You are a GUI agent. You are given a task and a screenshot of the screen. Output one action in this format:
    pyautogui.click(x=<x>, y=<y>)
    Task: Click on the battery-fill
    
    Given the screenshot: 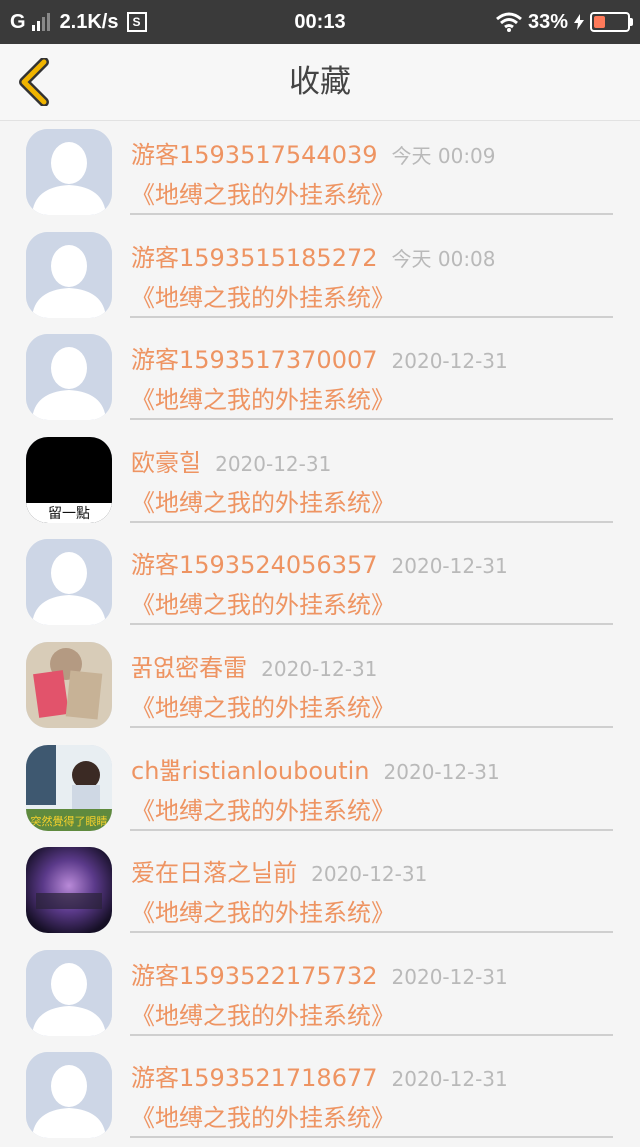 What is the action you would take?
    pyautogui.click(x=599, y=22)
    